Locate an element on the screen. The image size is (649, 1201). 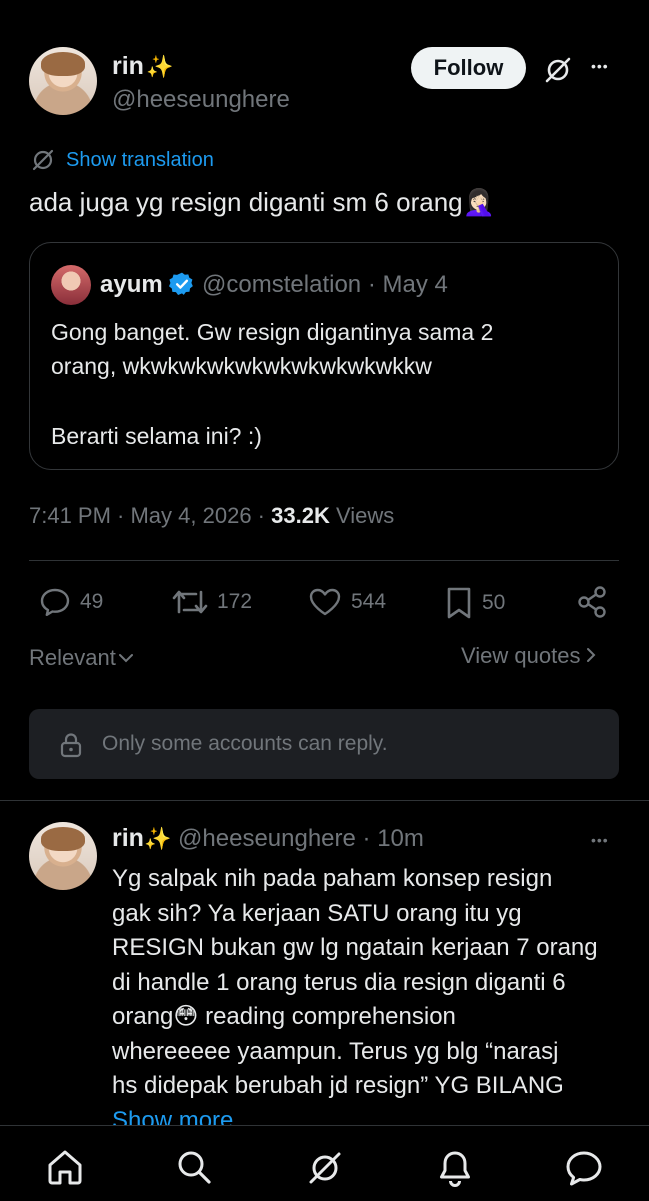
lock-icon is located at coordinates (71, 745).